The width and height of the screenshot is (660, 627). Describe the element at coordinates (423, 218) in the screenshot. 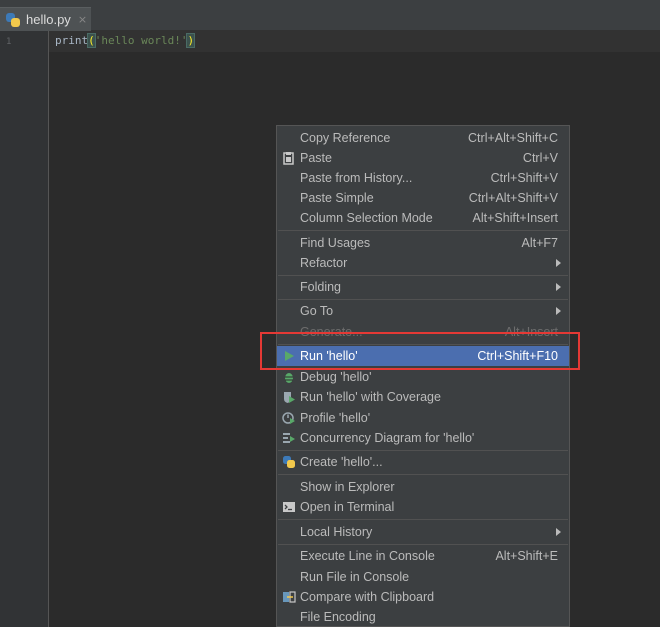

I see `menu-item-column-selection-mode: Column Selection Mode Alt+Shift+Insert` at that location.